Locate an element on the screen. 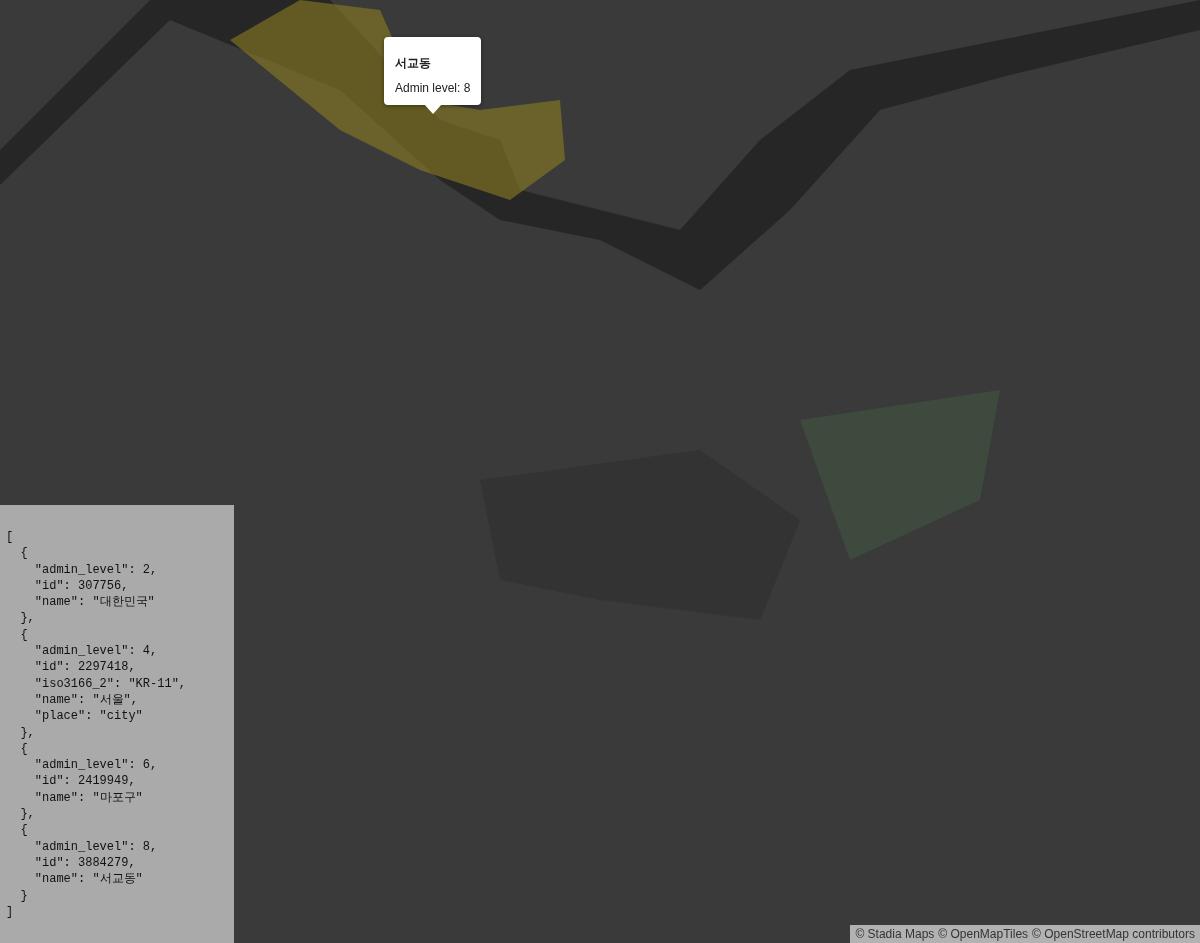 The height and width of the screenshot is (943, 1200). attribution-link: © OpenStreetMap contributors is located at coordinates (1113, 934).